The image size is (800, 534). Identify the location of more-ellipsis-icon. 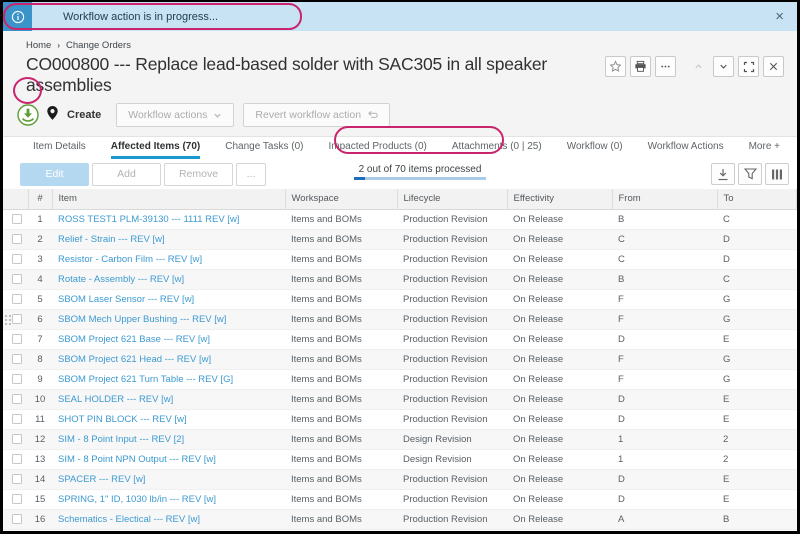
(665, 66).